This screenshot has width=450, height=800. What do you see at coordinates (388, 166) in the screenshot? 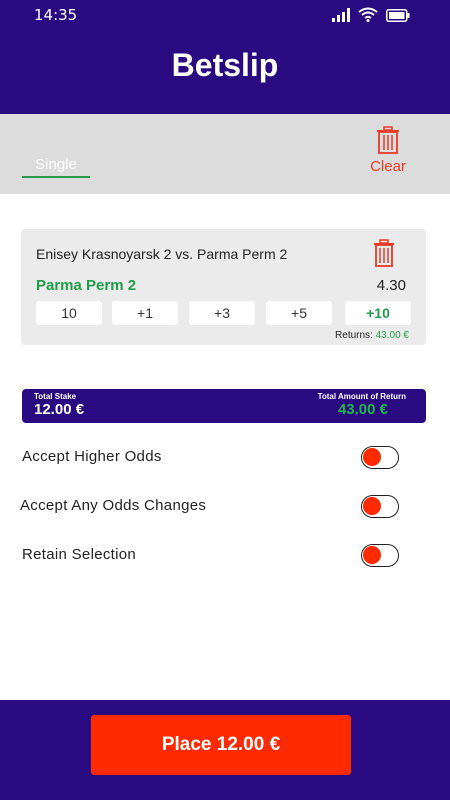
I see `clear-label: Clear` at bounding box center [388, 166].